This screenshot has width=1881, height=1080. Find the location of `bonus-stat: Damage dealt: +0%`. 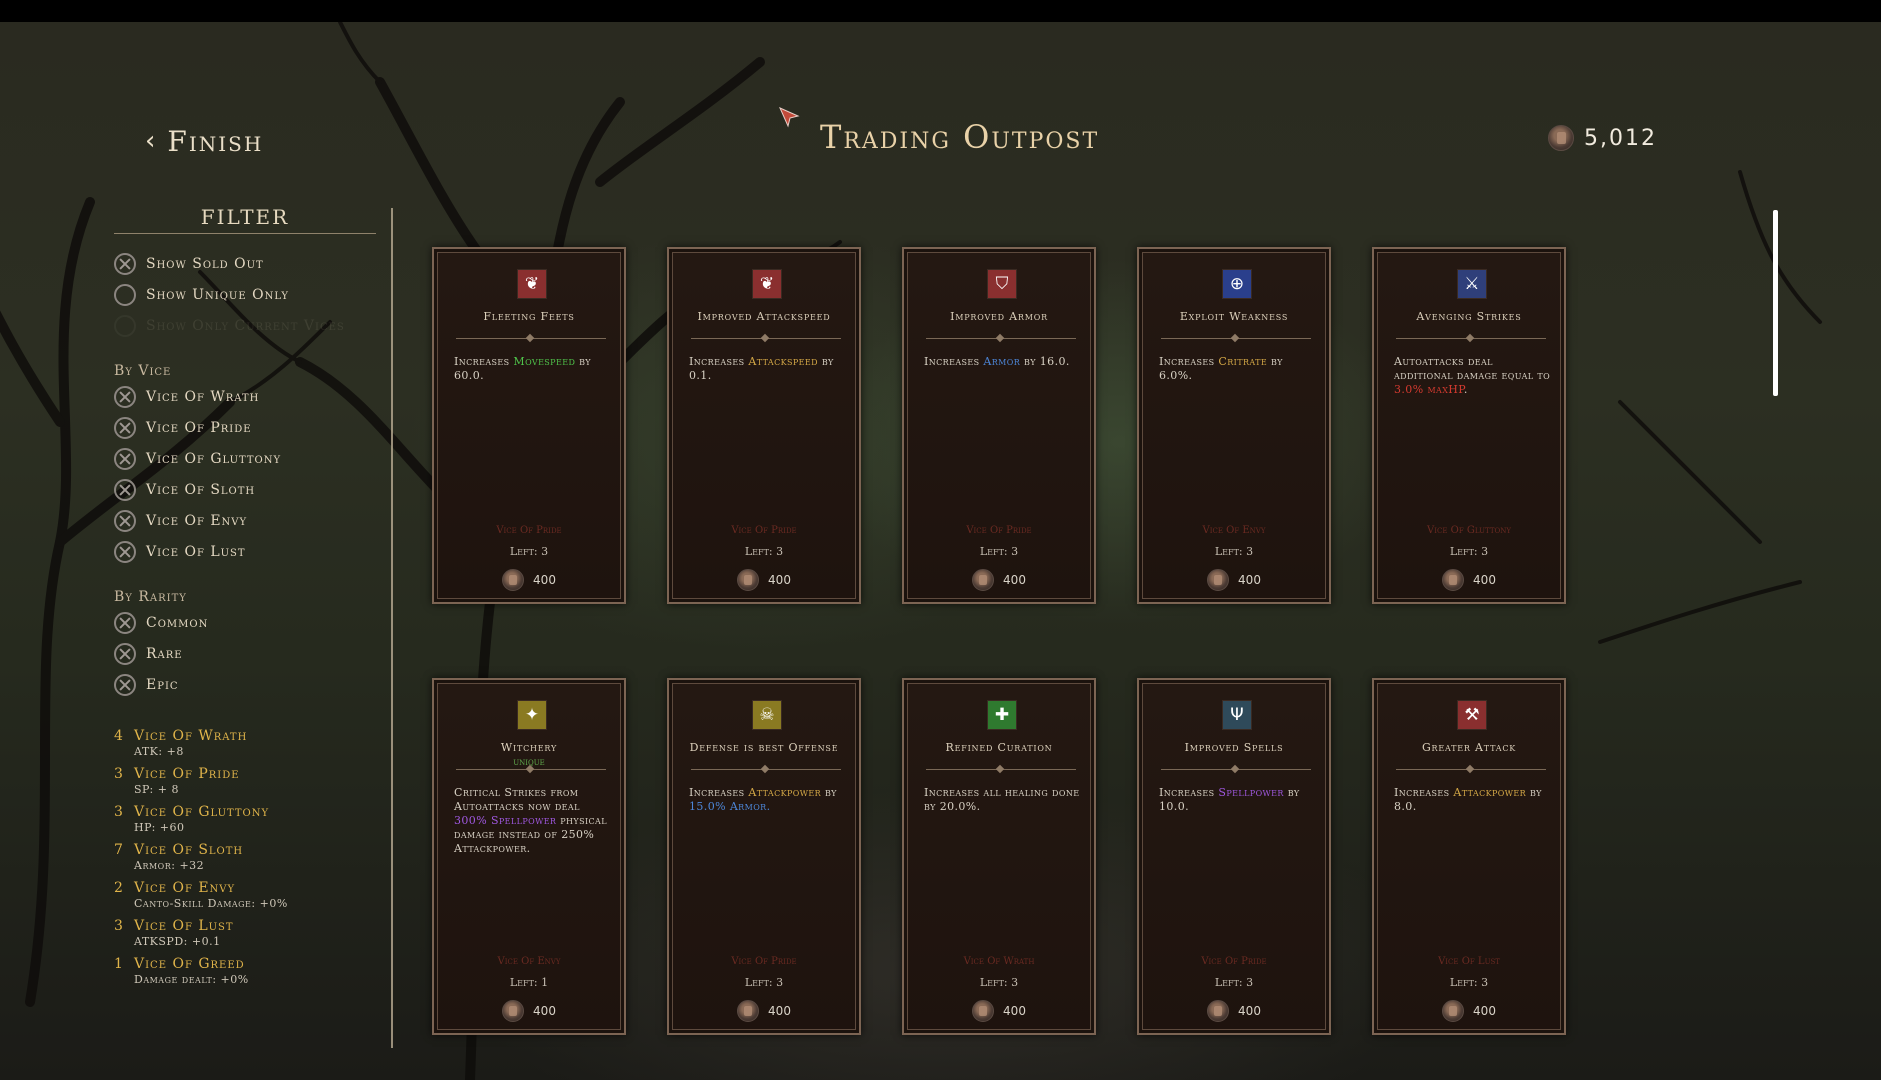

bonus-stat: Damage dealt: +0% is located at coordinates (191, 979).